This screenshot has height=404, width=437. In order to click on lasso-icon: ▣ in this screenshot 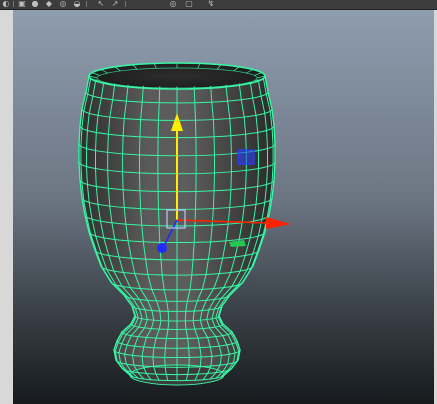, I will do `click(22, 4)`.